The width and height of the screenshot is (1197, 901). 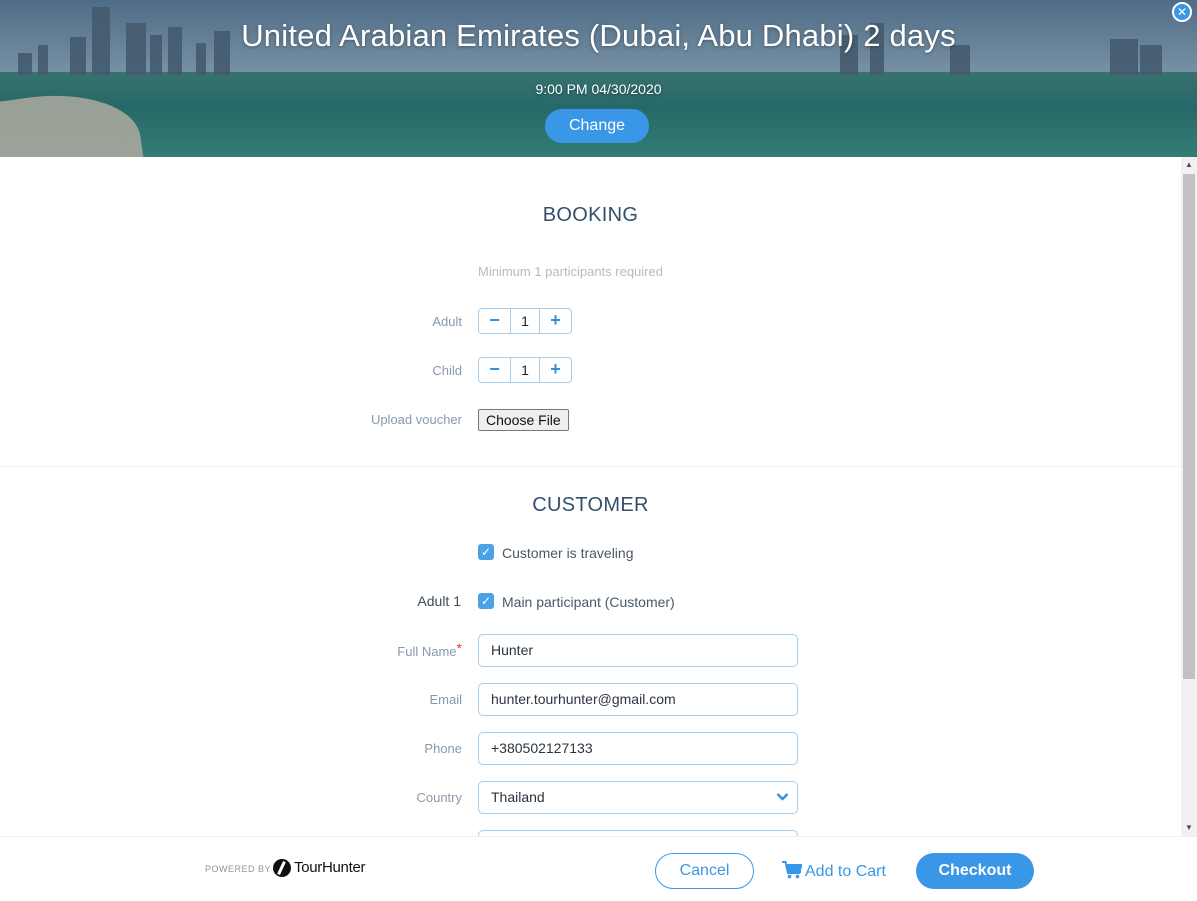 What do you see at coordinates (459, 648) in the screenshot?
I see `required-mark: *` at bounding box center [459, 648].